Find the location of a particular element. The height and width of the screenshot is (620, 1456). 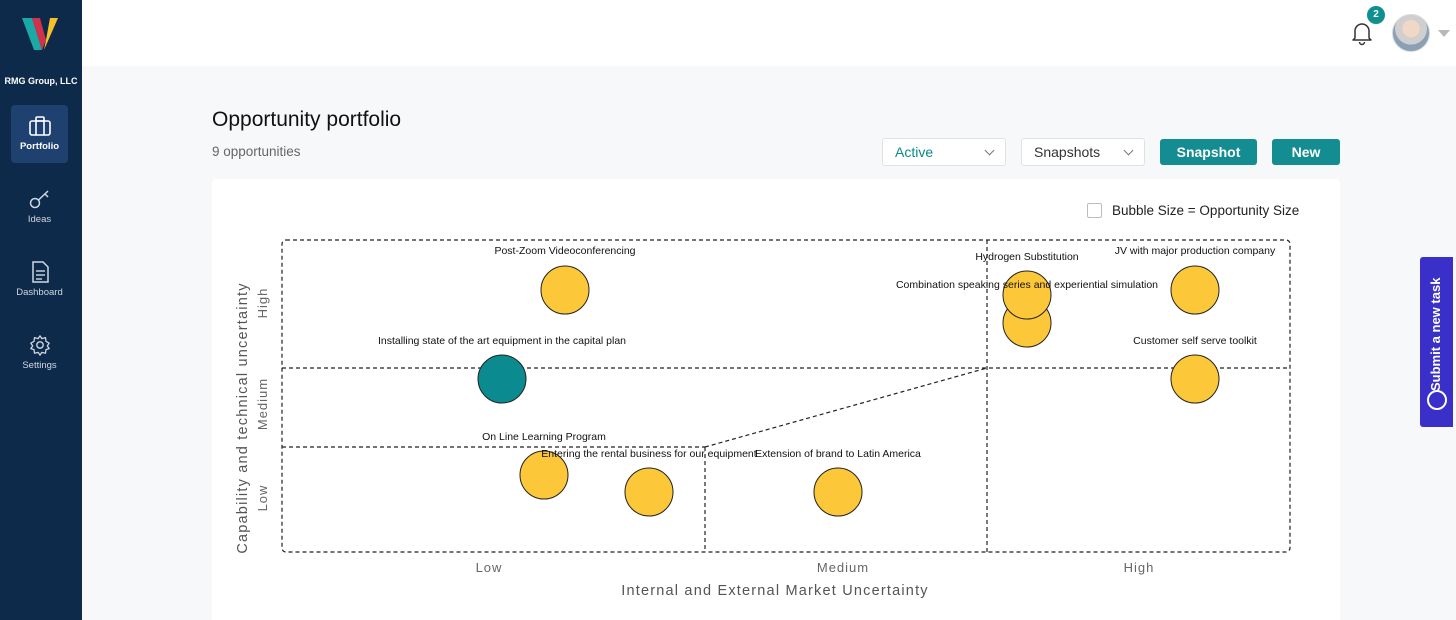

x-axis-label: Internal and External Market Uncertainty is located at coordinates (775, 591).